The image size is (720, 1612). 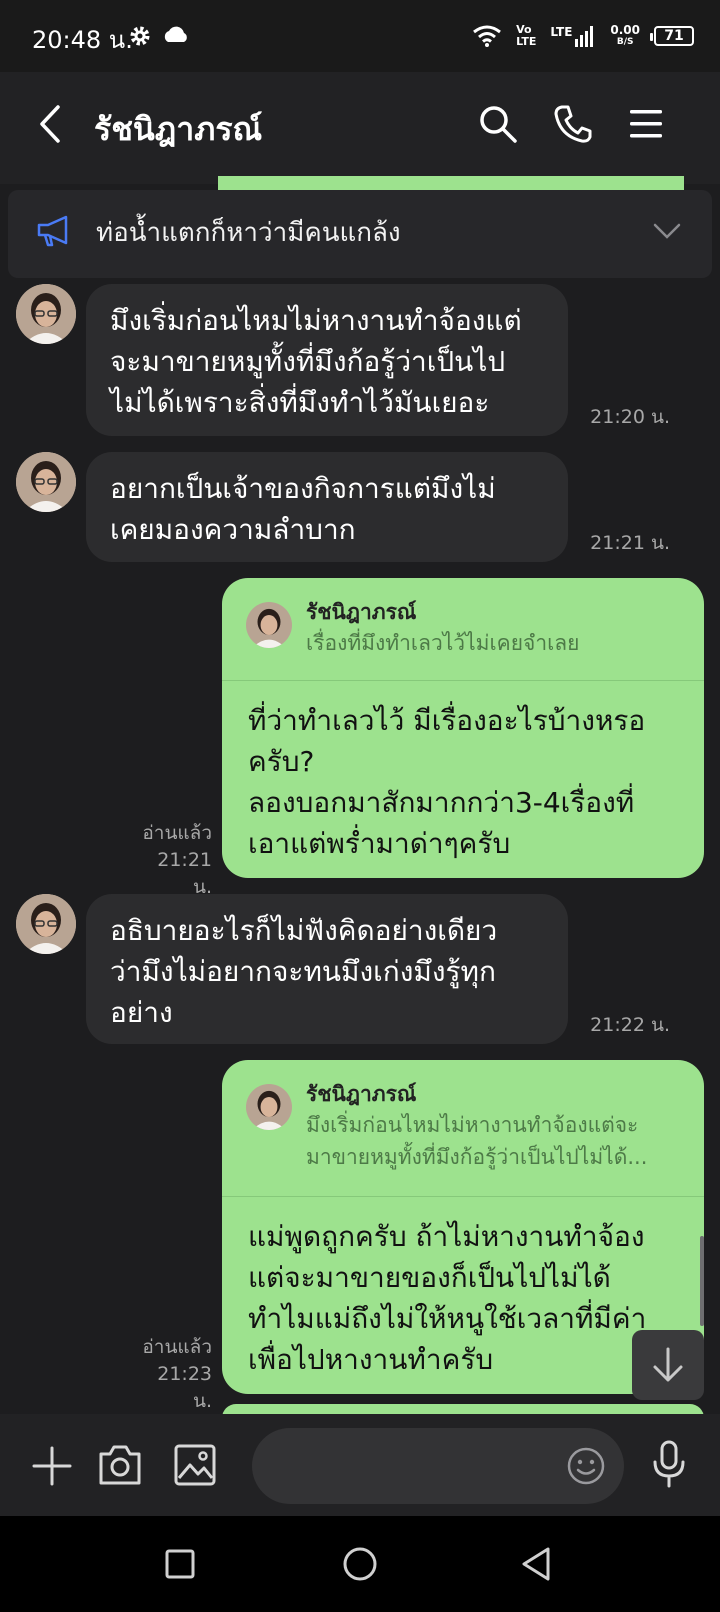 What do you see at coordinates (472, 1125) in the screenshot?
I see `quote-text: มึงเริ่มก่อนไหมไม่หางานทำจ้องแต่จะ` at bounding box center [472, 1125].